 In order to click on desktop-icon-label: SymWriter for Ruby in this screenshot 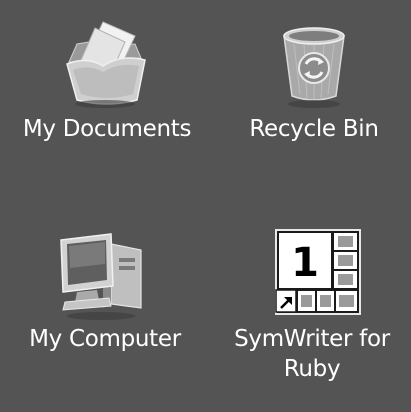, I will do `click(312, 354)`.